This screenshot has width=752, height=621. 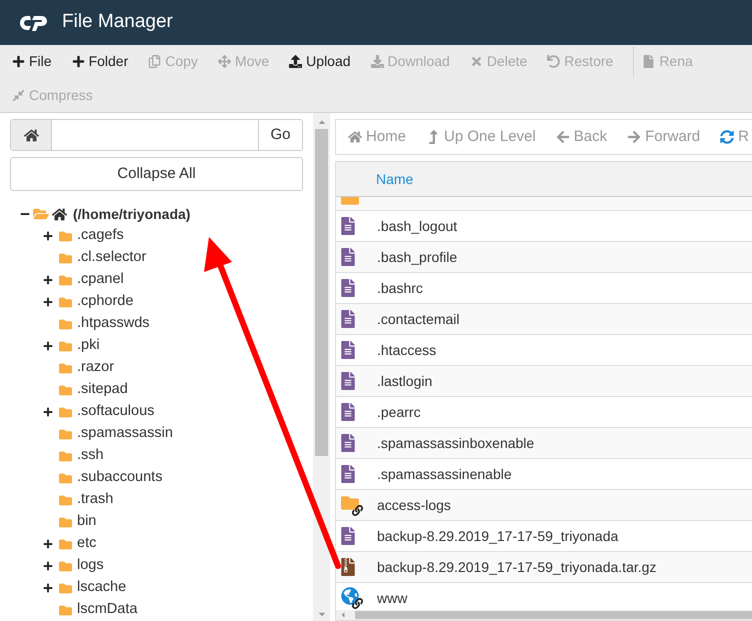 What do you see at coordinates (131, 214) in the screenshot?
I see `tree-root-item: (/home/triyonada)` at bounding box center [131, 214].